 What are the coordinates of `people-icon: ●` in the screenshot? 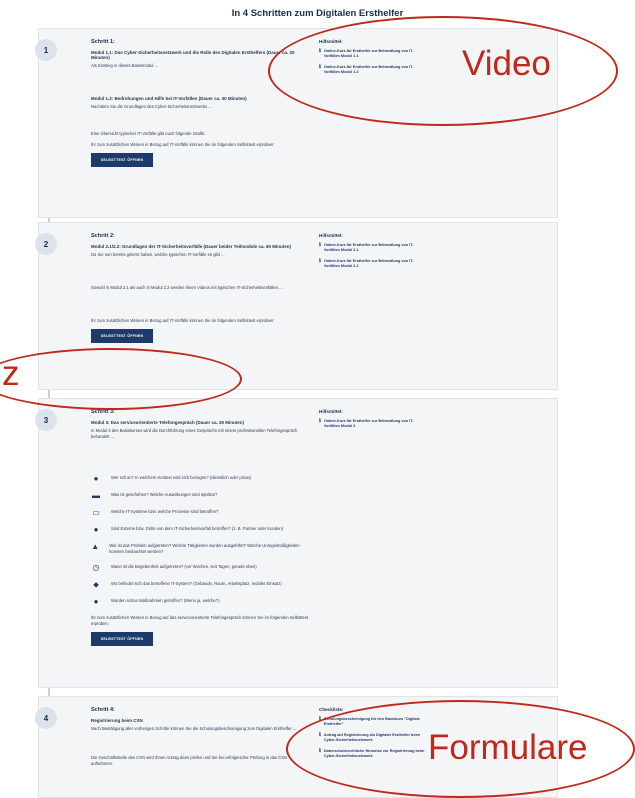 It's located at (96, 529).